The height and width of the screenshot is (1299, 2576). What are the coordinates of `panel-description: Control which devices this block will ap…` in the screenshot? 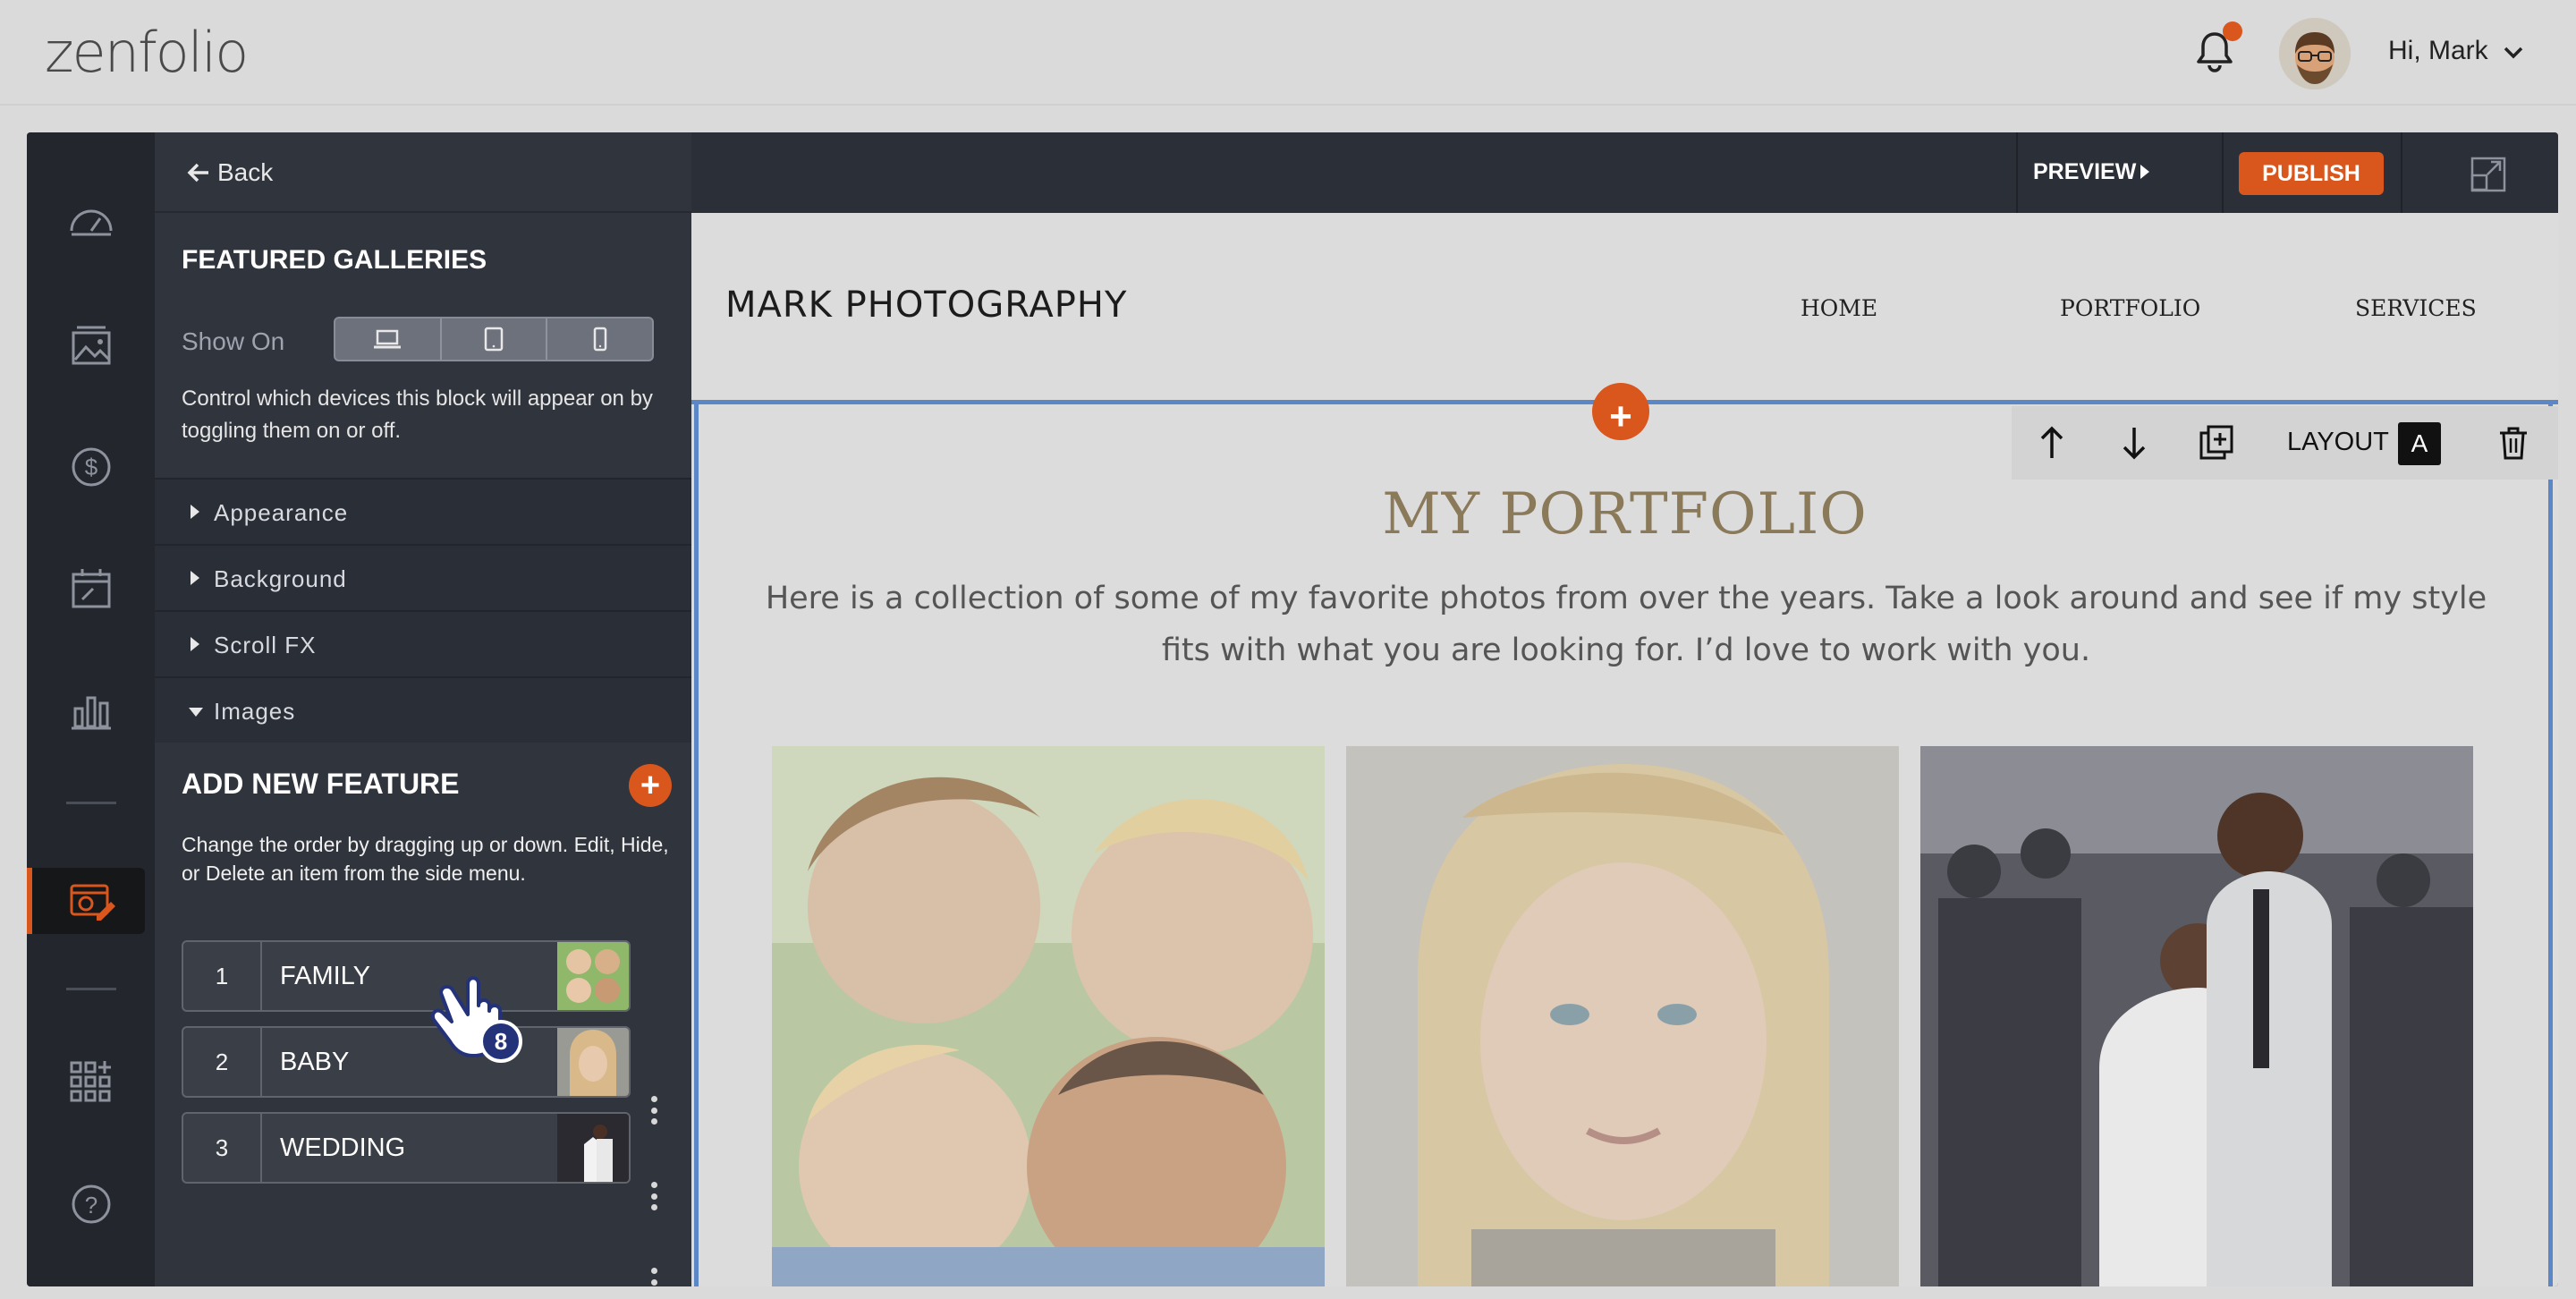 It's located at (417, 414).